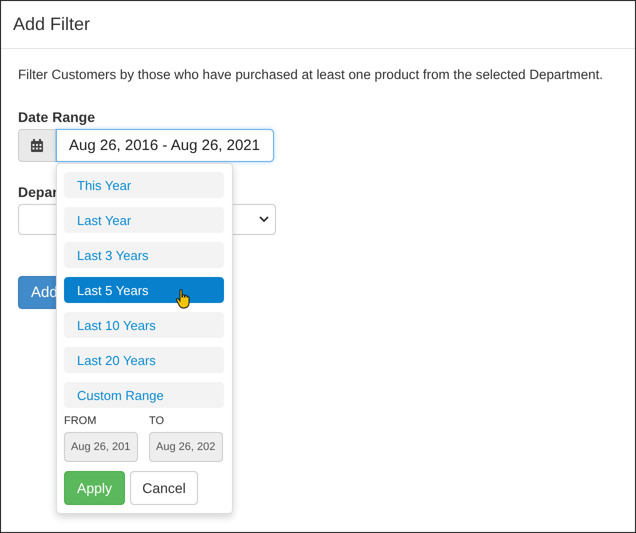 The image size is (636, 533). I want to click on from-field: Aug 26, 201, so click(101, 447).